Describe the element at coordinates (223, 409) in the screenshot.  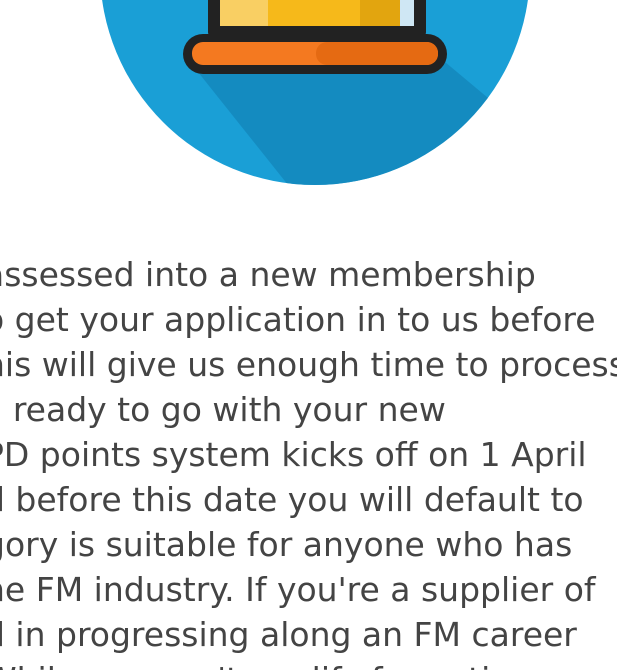
I see `body-text-line: ll ready to go with your new` at that location.